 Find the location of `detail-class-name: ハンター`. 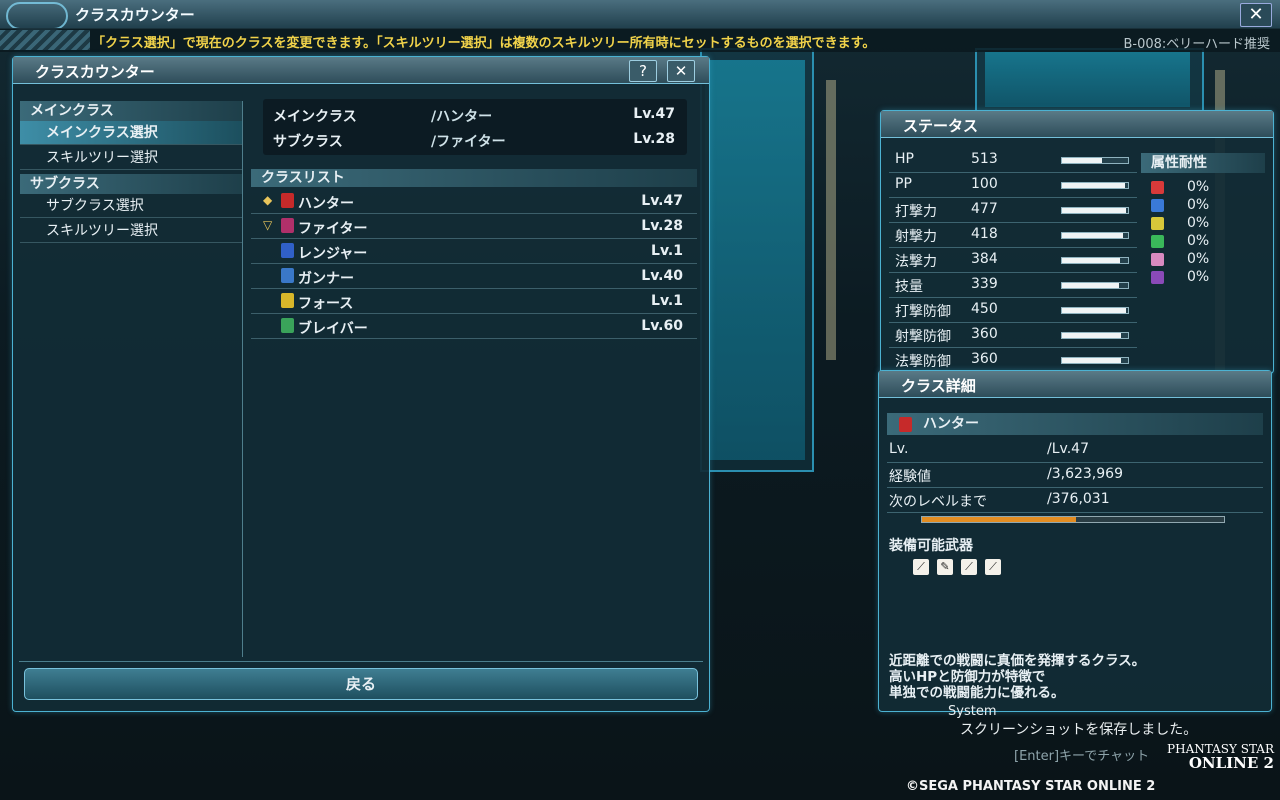

detail-class-name: ハンター is located at coordinates (1075, 424).